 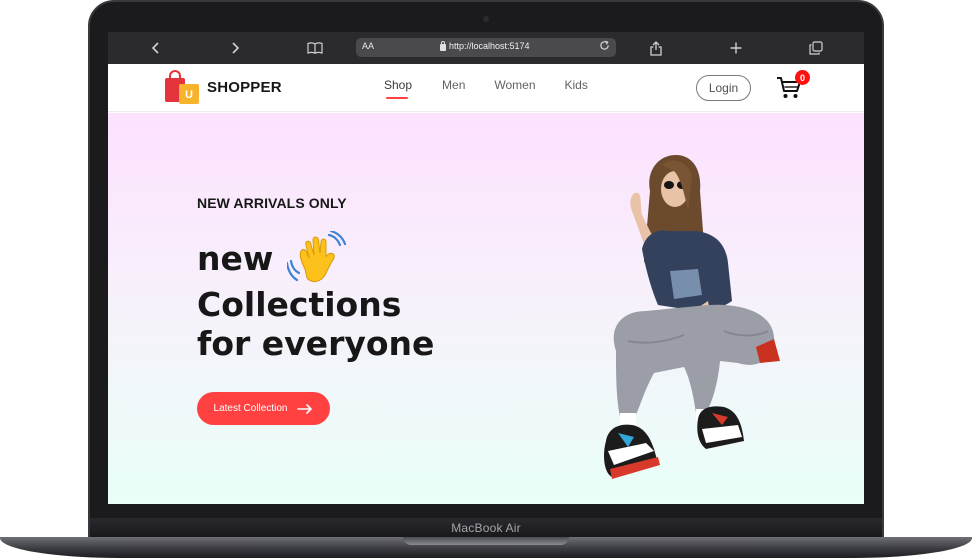 I want to click on laptop-notch, so click(x=486, y=541).